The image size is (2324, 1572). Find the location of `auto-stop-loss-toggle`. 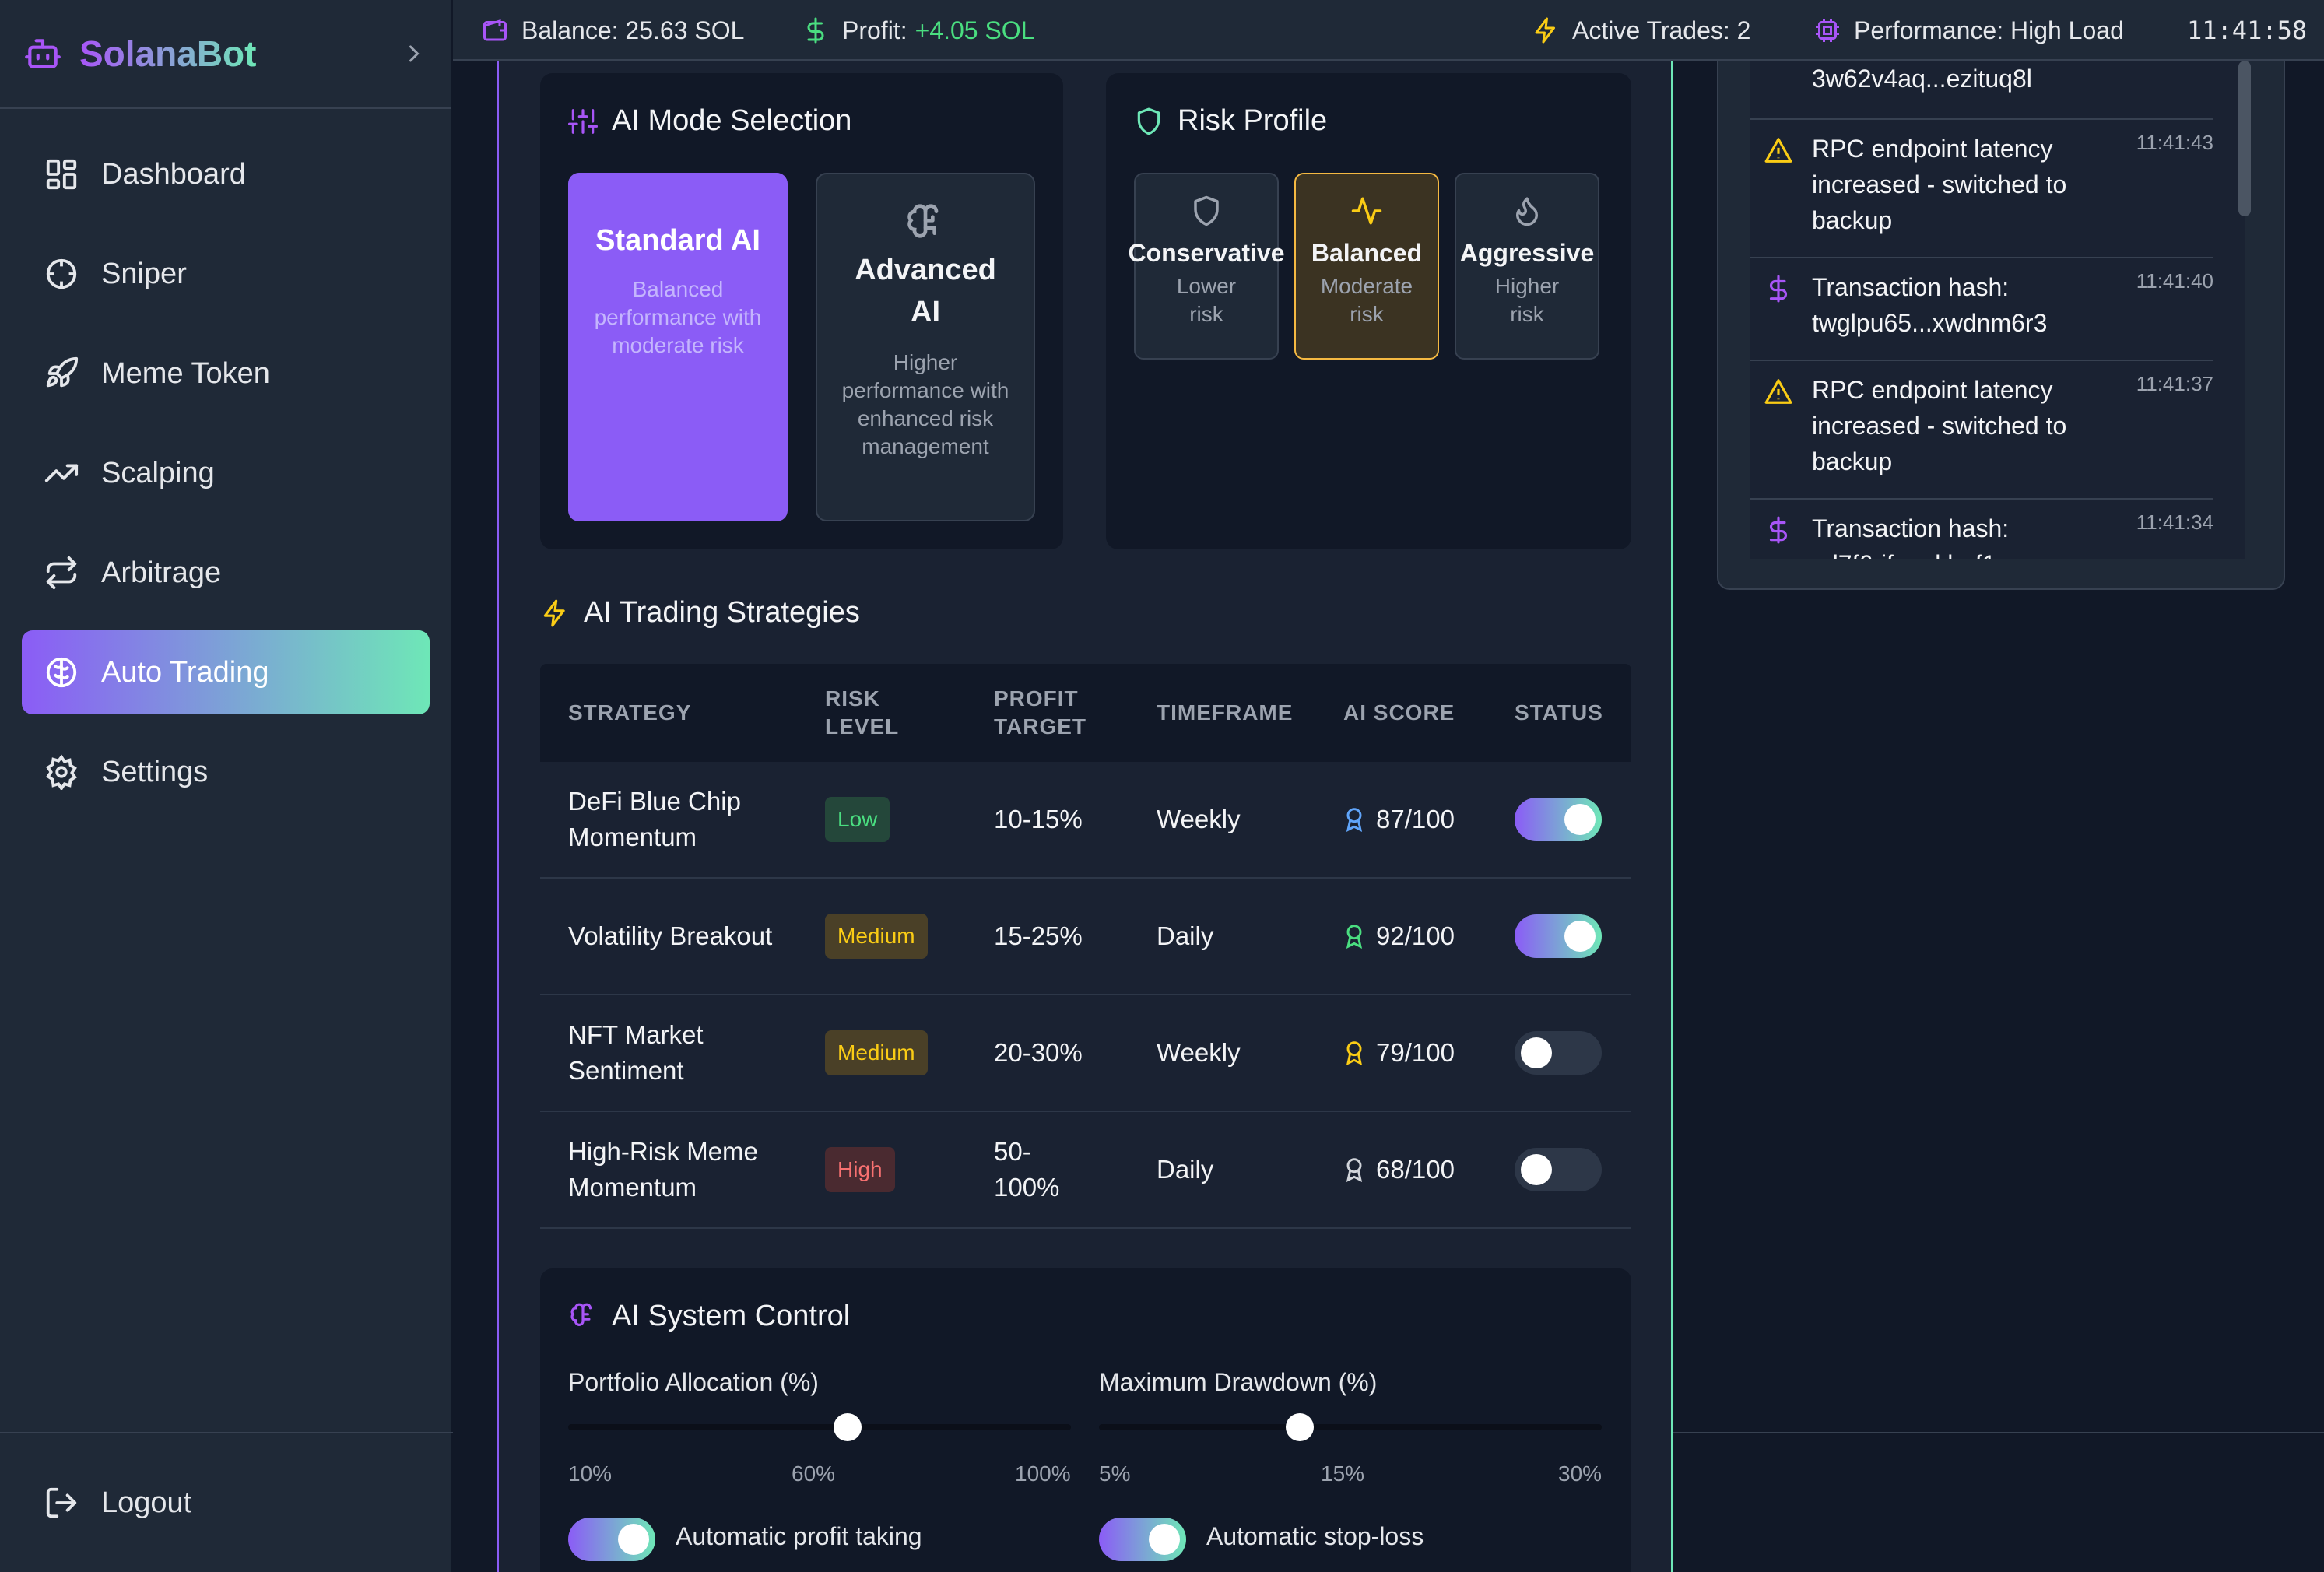

auto-stop-loss-toggle is located at coordinates (1142, 1540).